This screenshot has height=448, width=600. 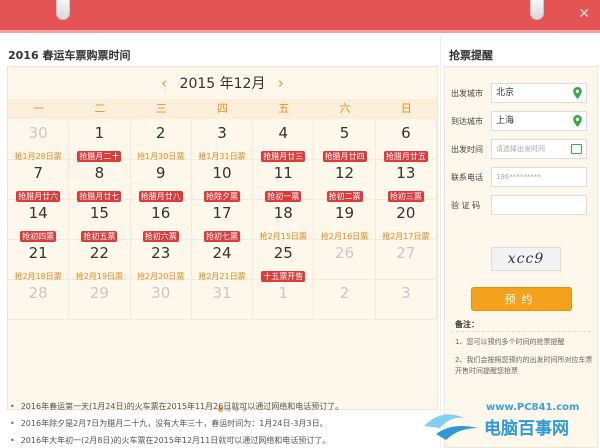 I want to click on to-city-row: 到达城市 上海, so click(x=519, y=121).